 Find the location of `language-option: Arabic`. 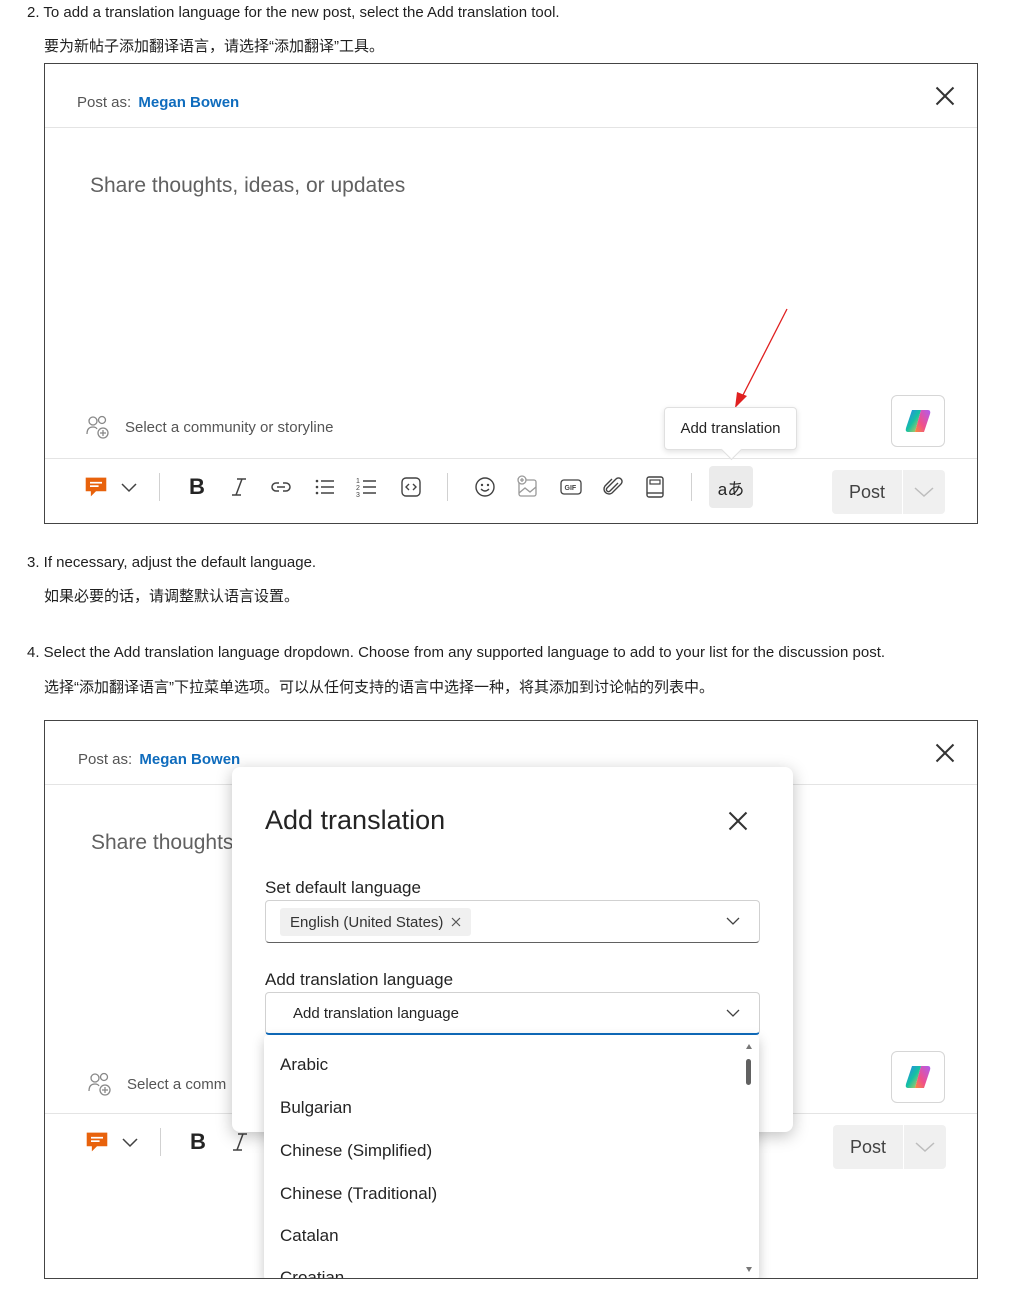

language-option: Arabic is located at coordinates (304, 1065).